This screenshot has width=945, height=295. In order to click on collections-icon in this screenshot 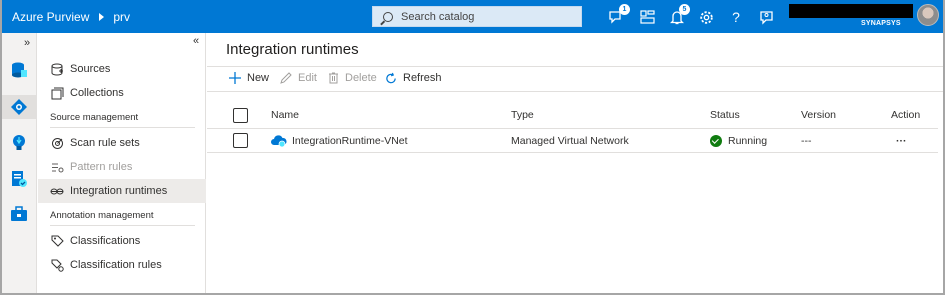, I will do `click(57, 93)`.